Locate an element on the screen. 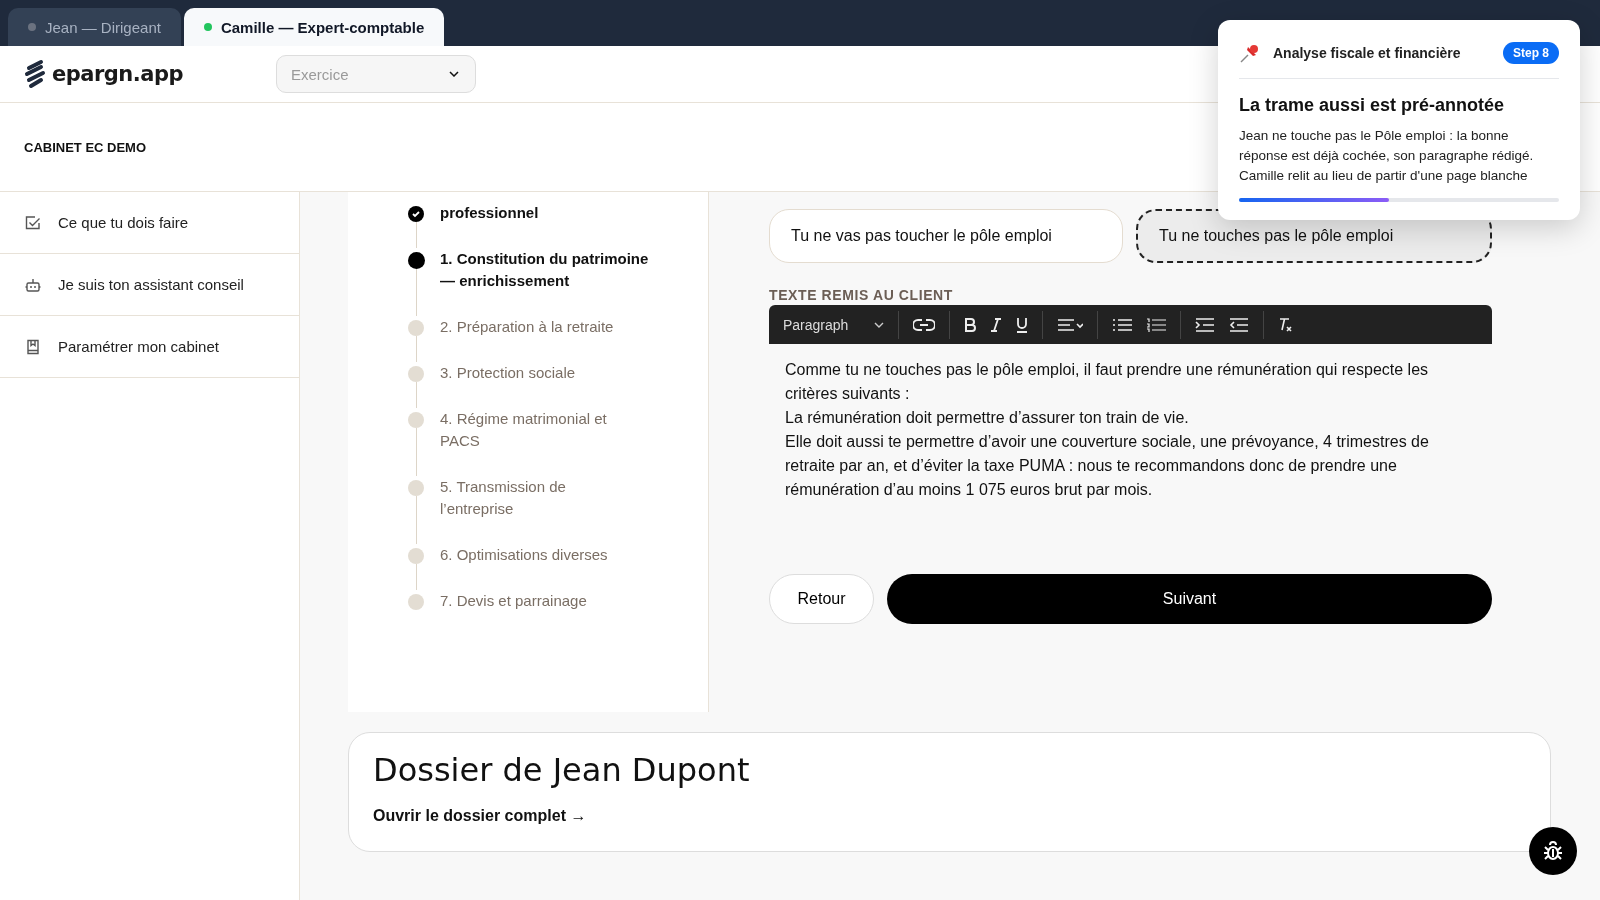  underline-icon is located at coordinates (1022, 324).